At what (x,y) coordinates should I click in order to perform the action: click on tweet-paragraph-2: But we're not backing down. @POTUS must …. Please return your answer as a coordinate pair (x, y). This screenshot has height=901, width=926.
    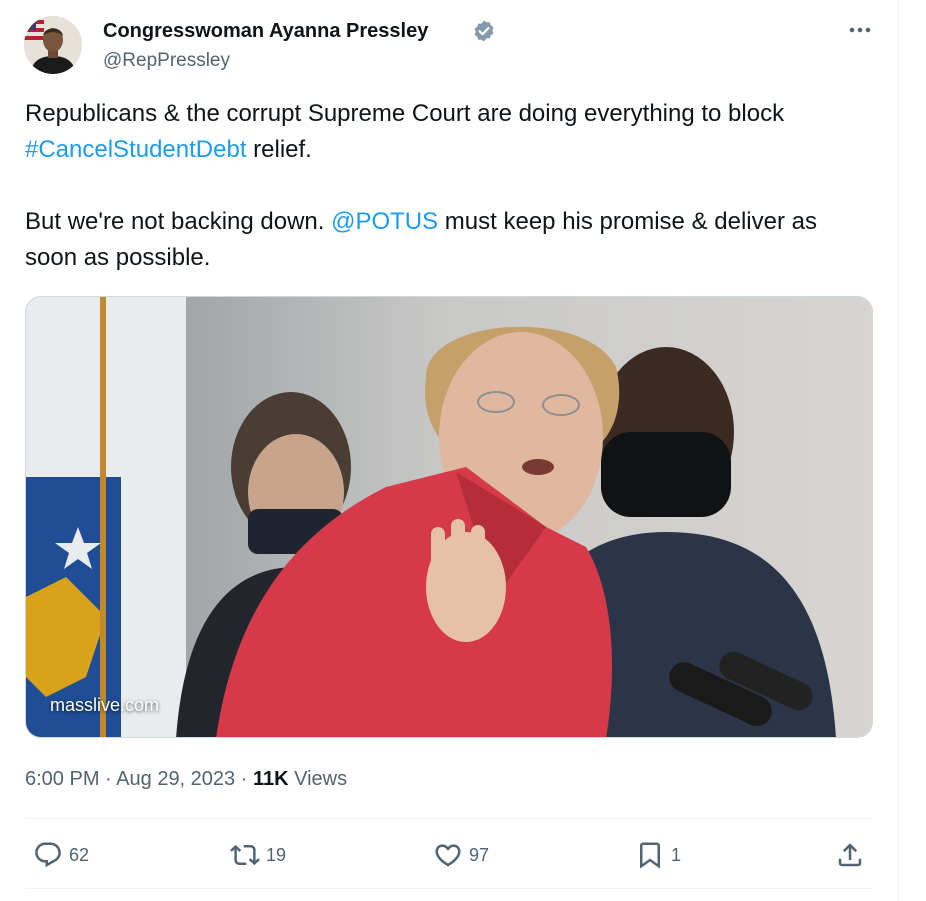
    Looking at the image, I should click on (445, 240).